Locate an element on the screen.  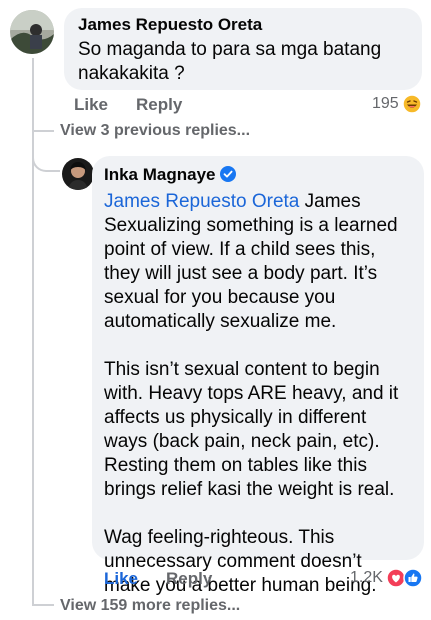
reply-author: Inka Magnaye is located at coordinates (160, 175).